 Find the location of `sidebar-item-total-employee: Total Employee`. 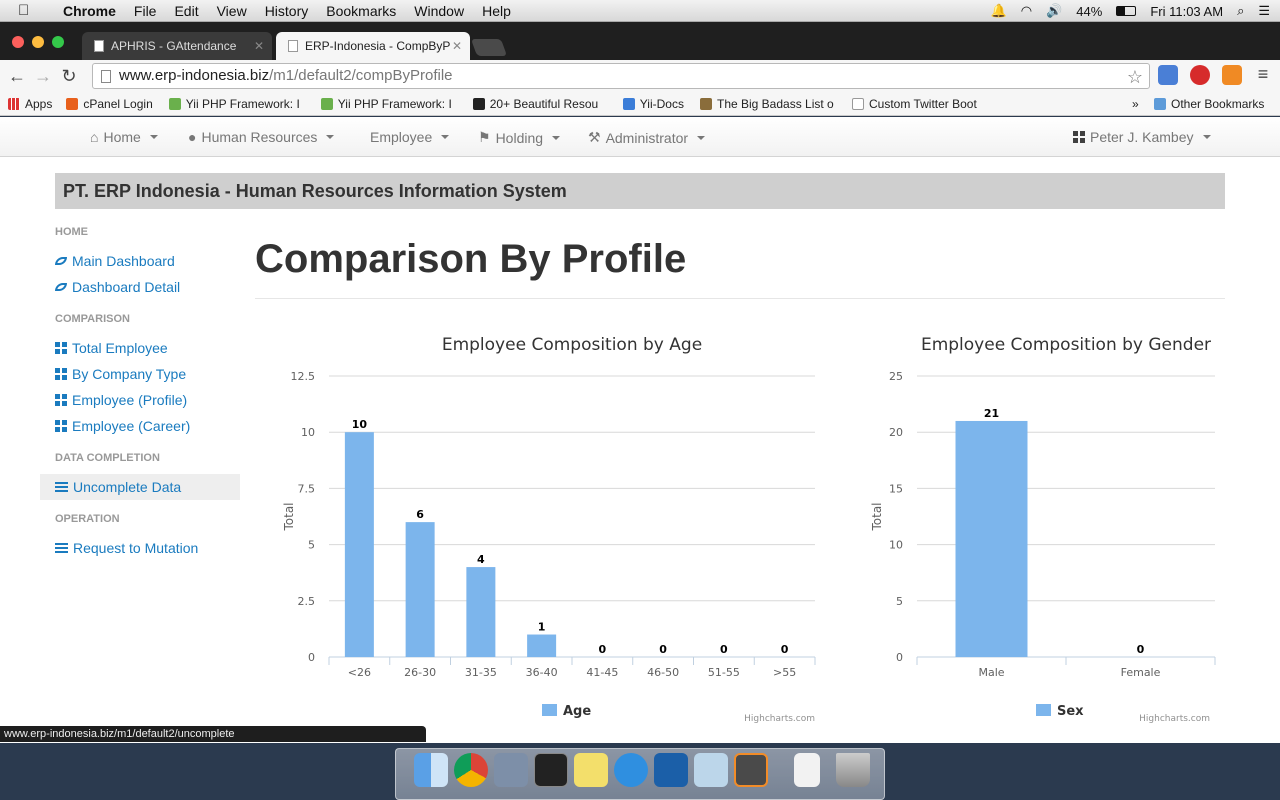

sidebar-item-total-employee: Total Employee is located at coordinates (140, 348).